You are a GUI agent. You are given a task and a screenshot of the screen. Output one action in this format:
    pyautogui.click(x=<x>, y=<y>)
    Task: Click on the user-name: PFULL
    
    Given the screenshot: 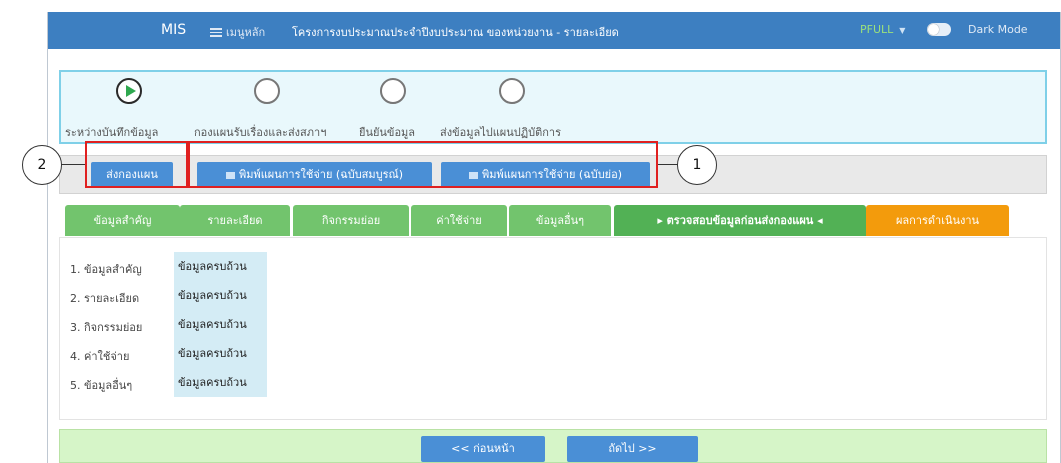 What is the action you would take?
    pyautogui.click(x=877, y=29)
    